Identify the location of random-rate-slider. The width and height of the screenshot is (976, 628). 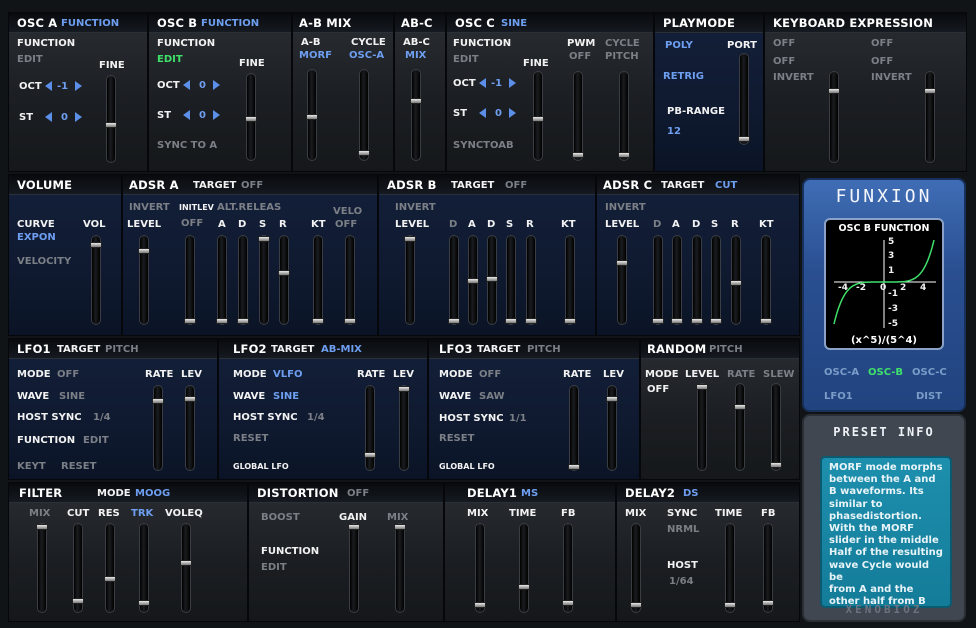
(740, 427).